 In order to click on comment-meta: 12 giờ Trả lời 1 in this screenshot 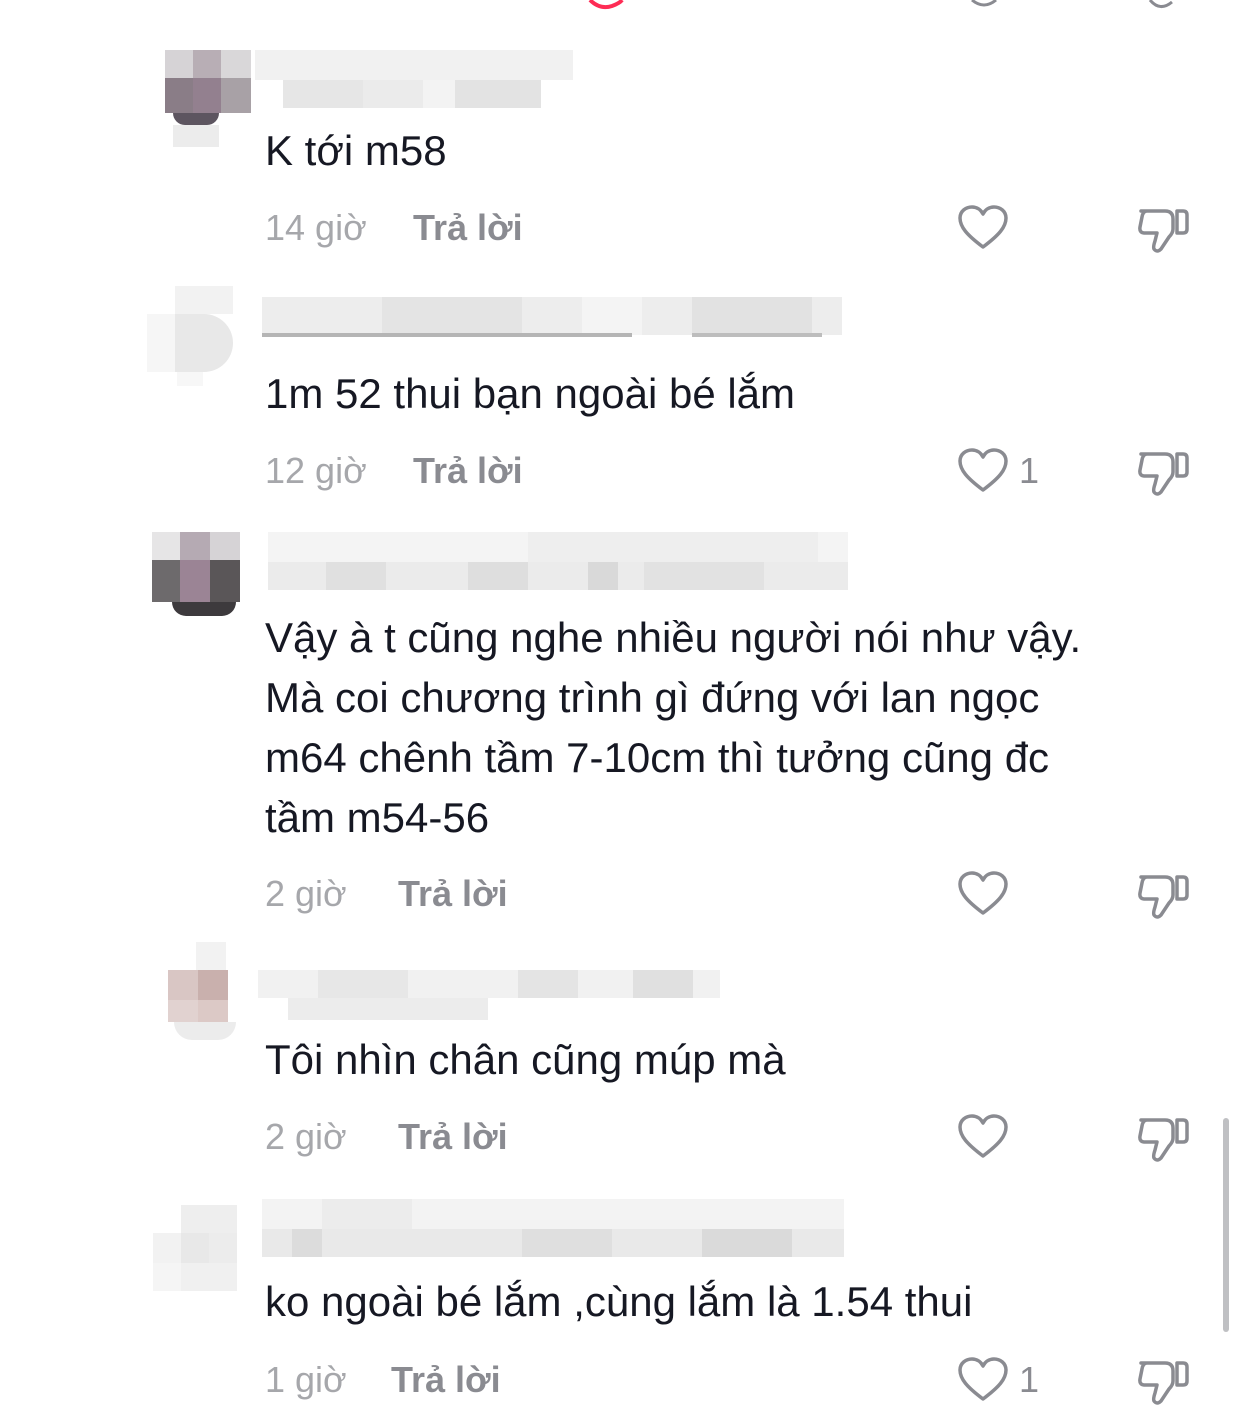, I will do `click(745, 471)`.